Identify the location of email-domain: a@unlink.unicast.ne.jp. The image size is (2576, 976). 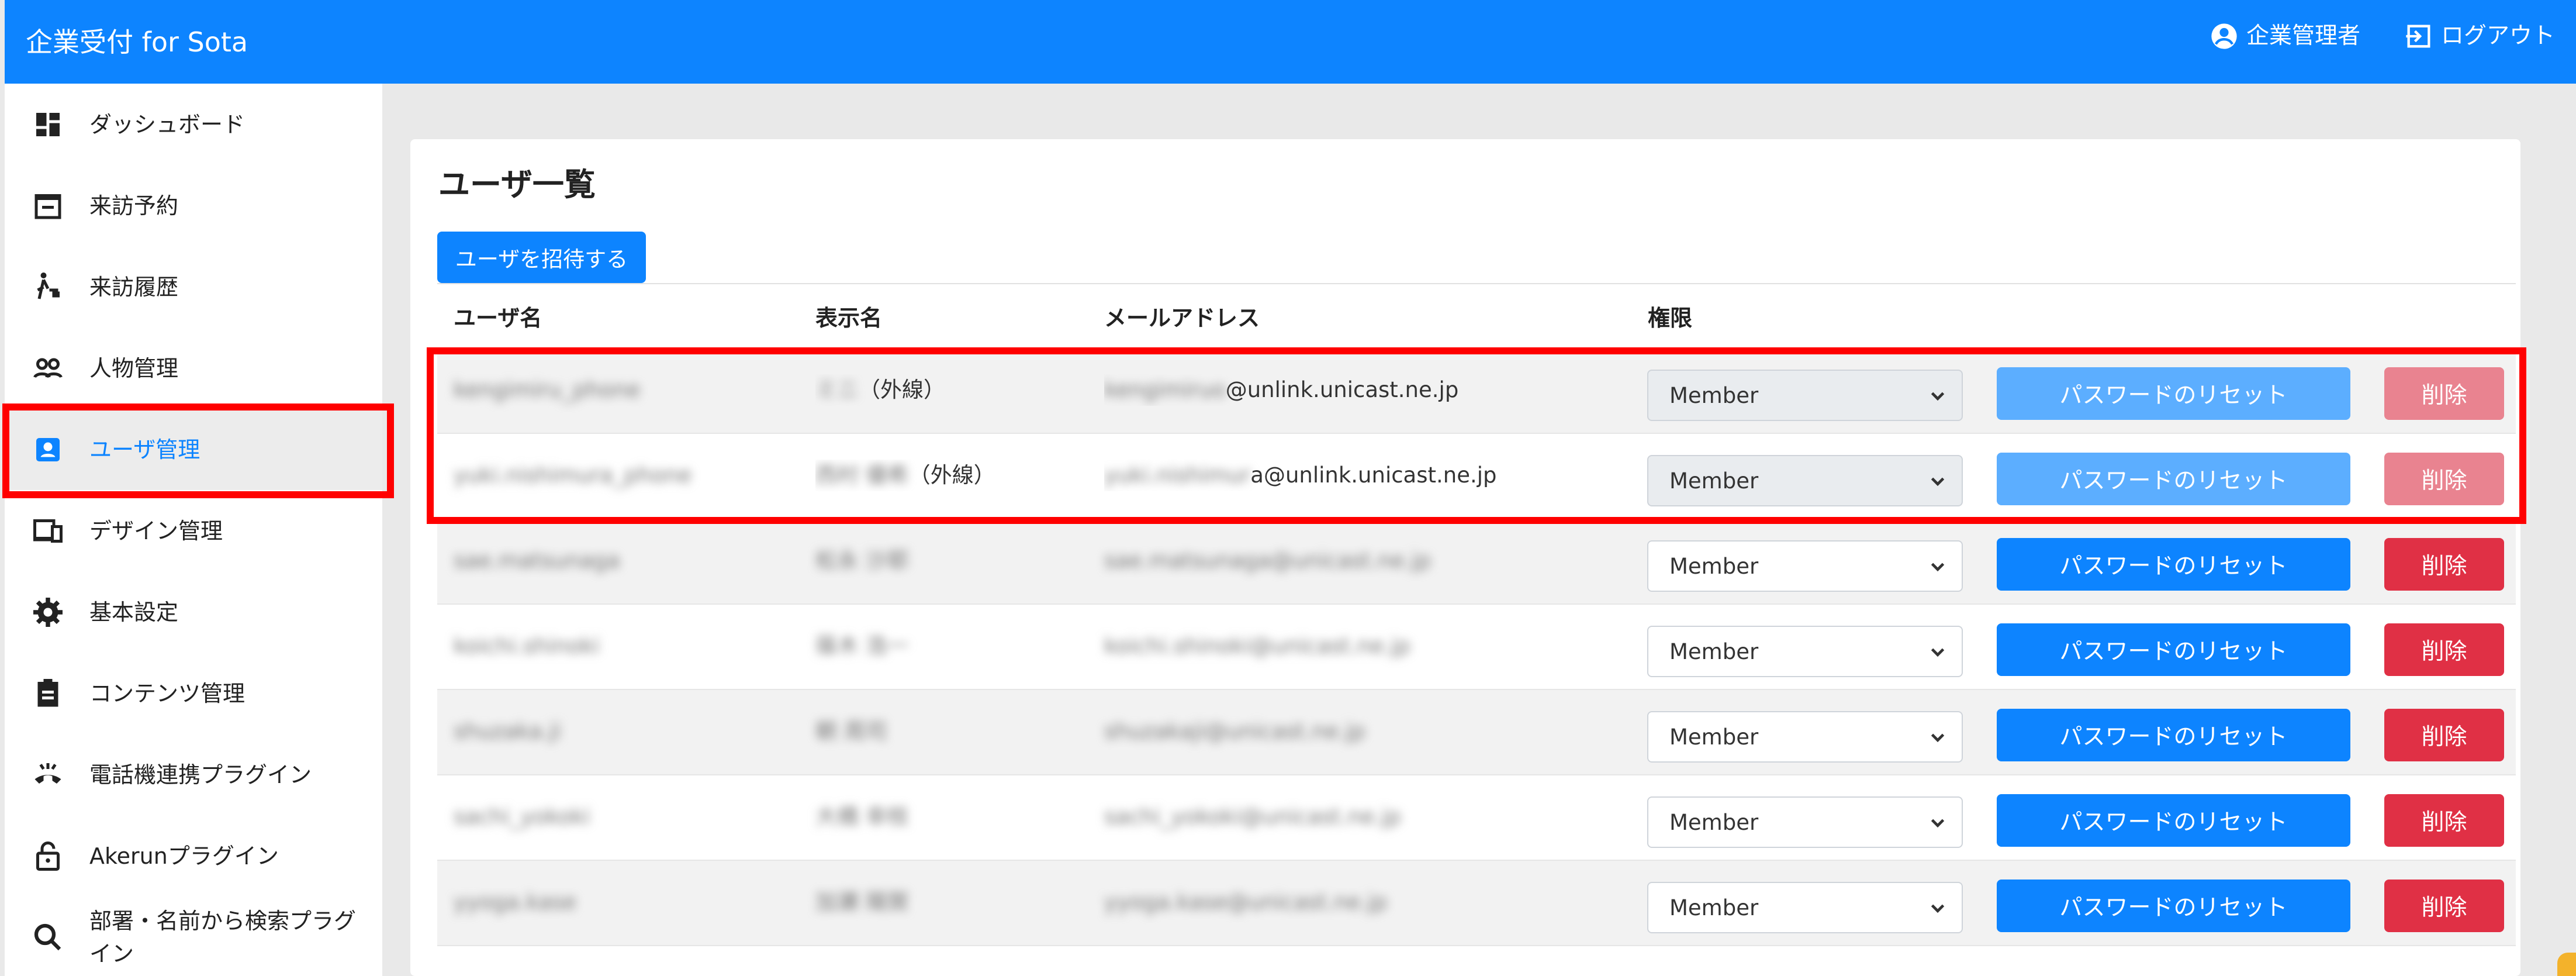
(1373, 476).